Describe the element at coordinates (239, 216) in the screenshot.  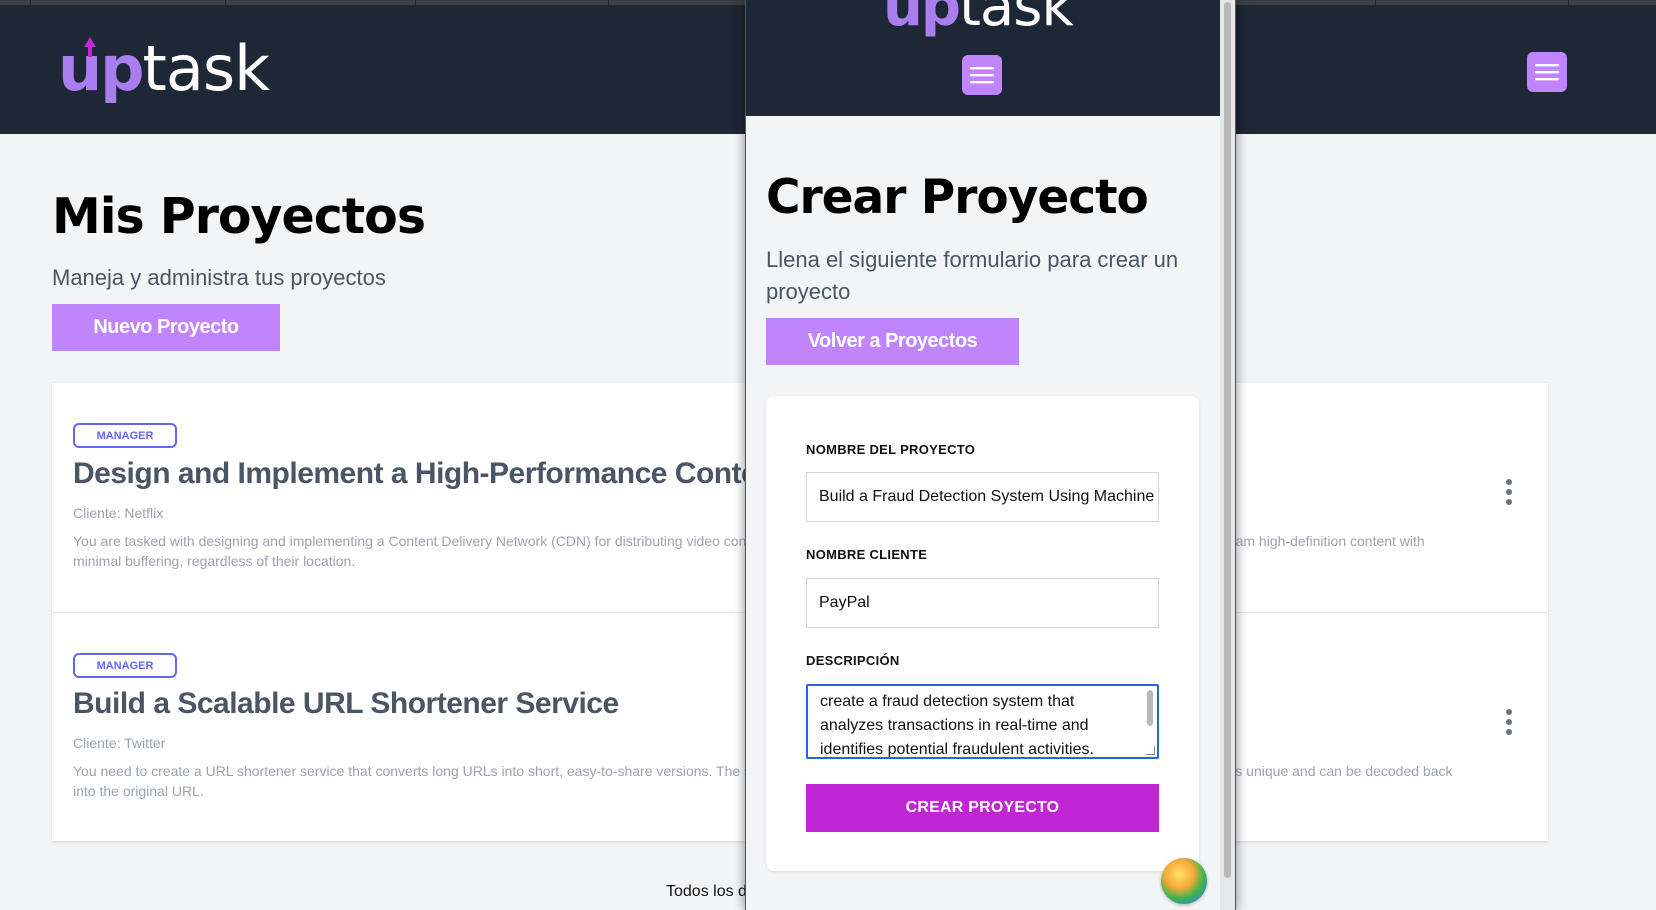
I see `page-title: Mis Proyectos` at that location.